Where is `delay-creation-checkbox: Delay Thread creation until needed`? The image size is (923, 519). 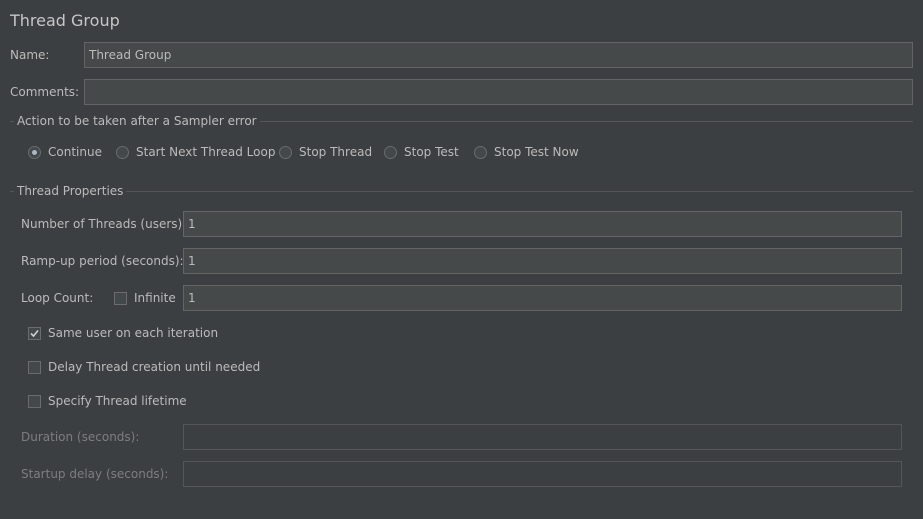 delay-creation-checkbox: Delay Thread creation until needed is located at coordinates (144, 367).